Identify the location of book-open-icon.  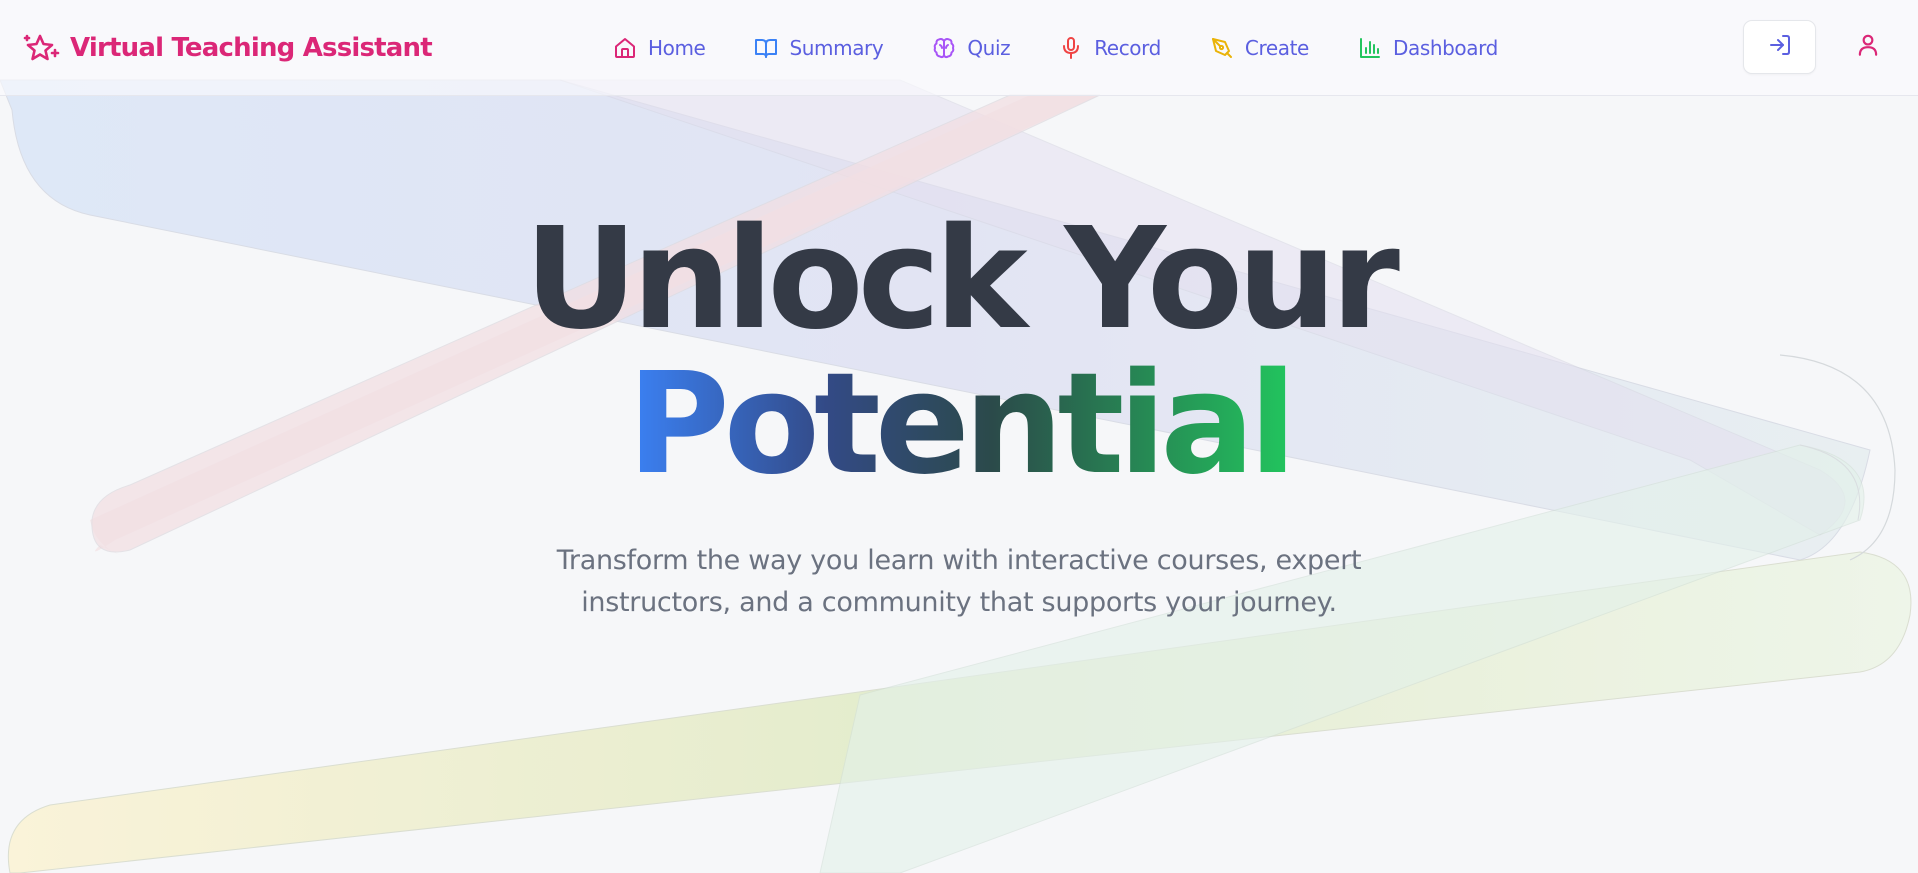
(766, 48).